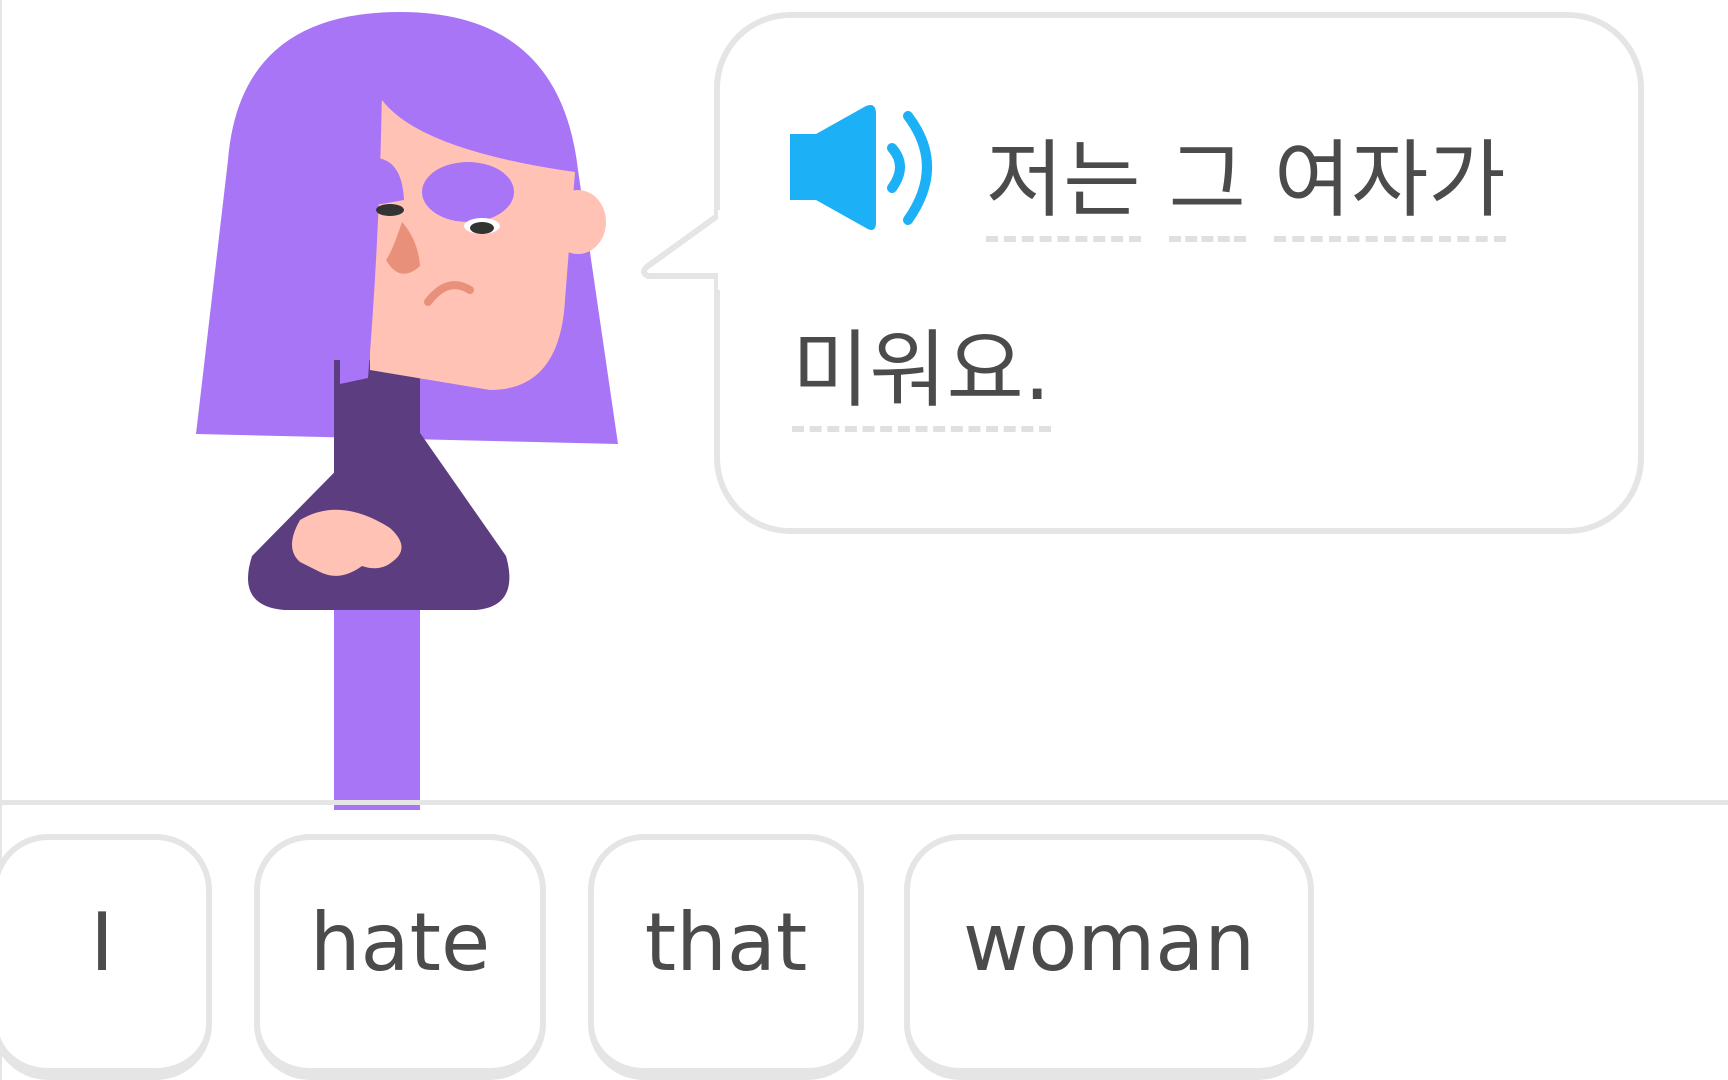 Image resolution: width=1728 pixels, height=1080 pixels. Describe the element at coordinates (1389, 186) in the screenshot. I see `prompt-word: 여자가` at that location.